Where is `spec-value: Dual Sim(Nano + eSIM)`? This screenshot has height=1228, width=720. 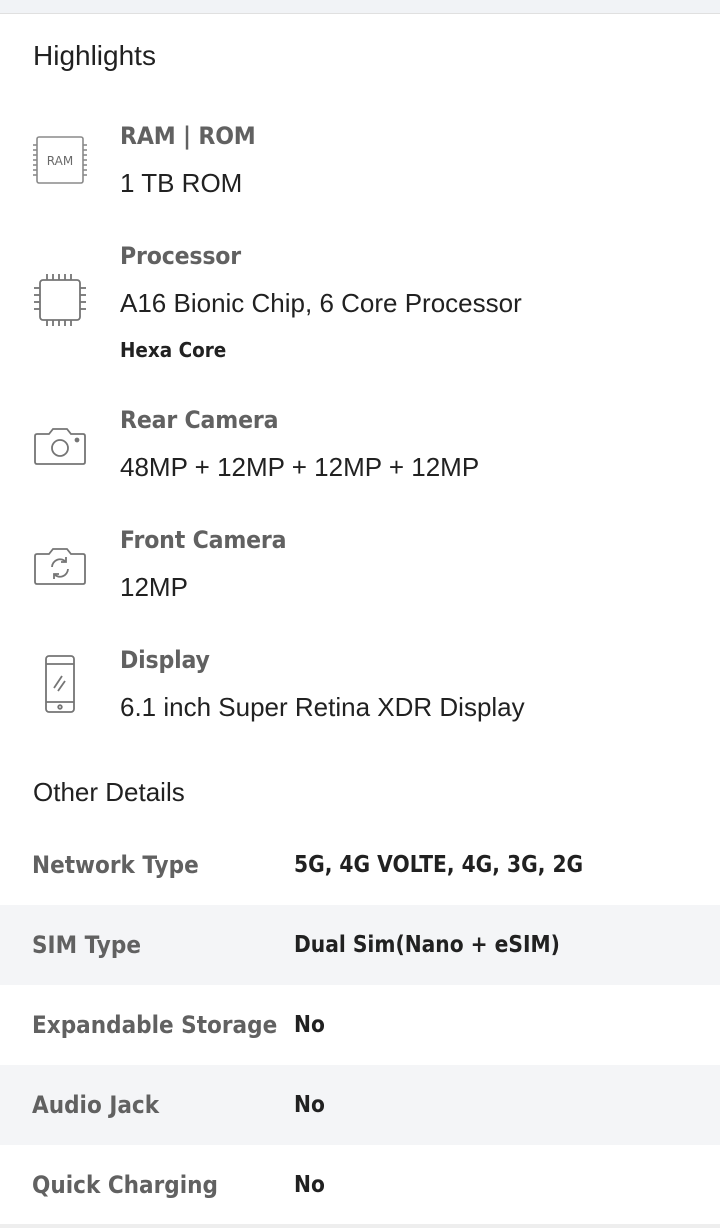 spec-value: Dual Sim(Nano + eSIM) is located at coordinates (427, 945).